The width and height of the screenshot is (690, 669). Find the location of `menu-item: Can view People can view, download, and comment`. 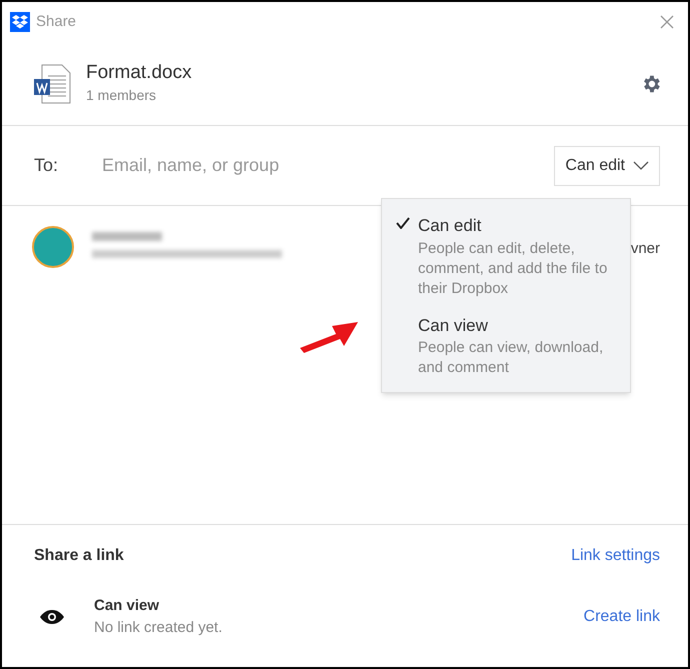

menu-item: Can view People can view, download, and comment is located at coordinates (506, 345).